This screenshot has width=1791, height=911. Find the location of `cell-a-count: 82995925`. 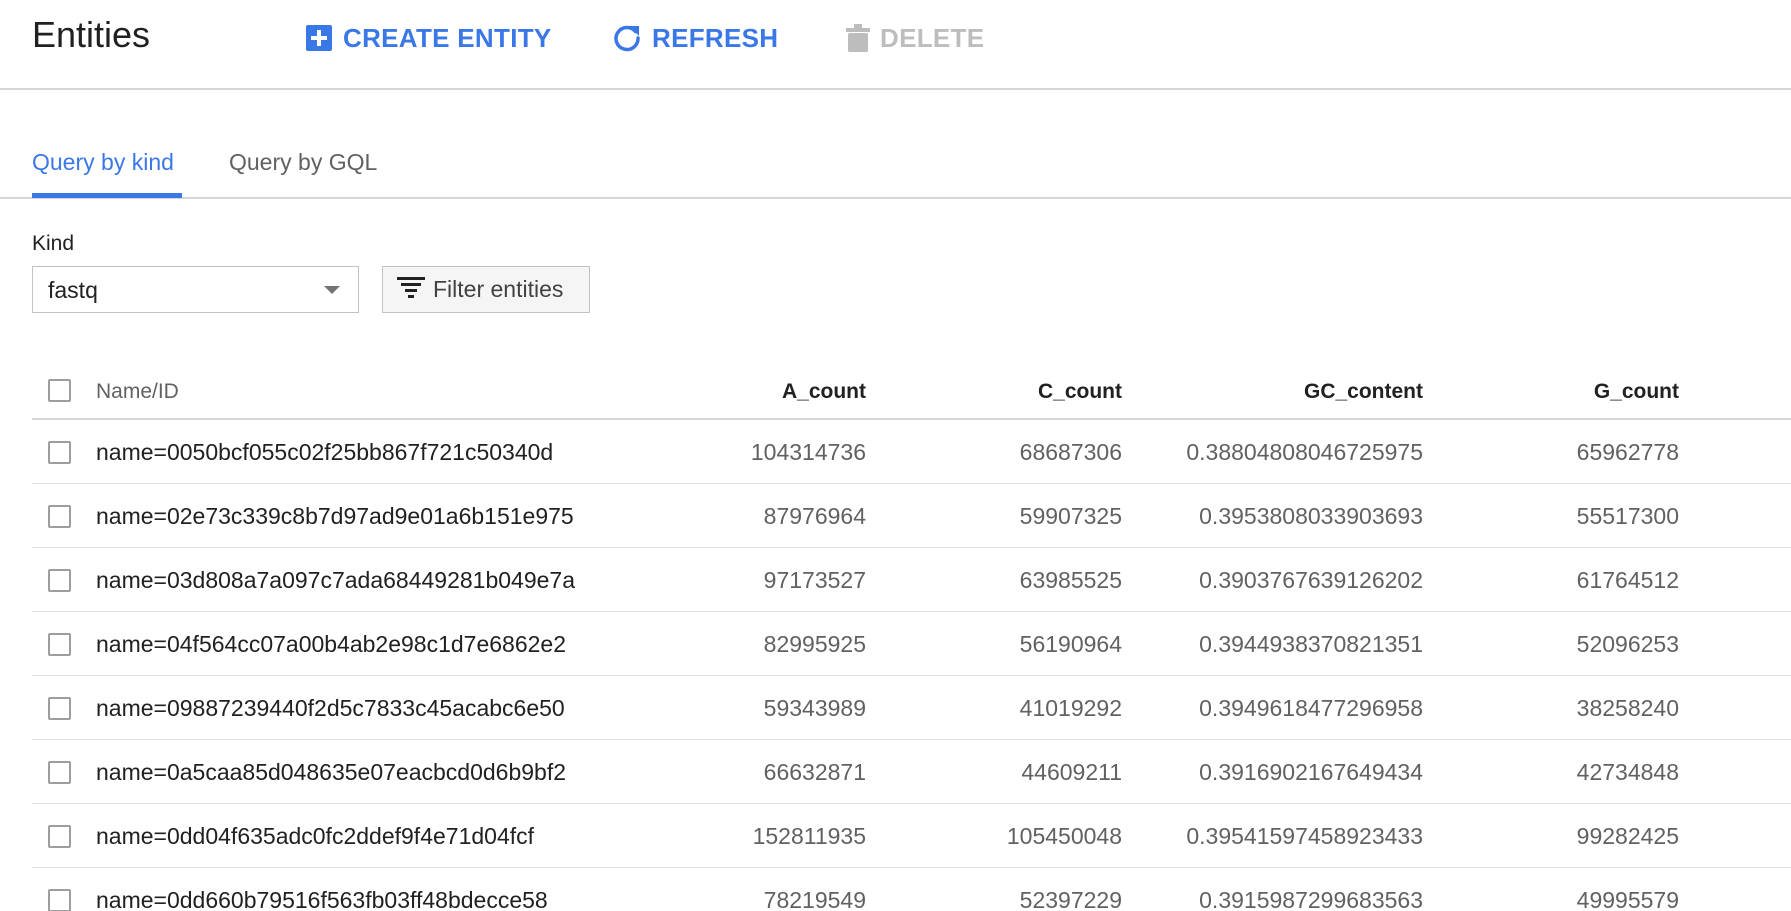

cell-a-count: 82995925 is located at coordinates (814, 644).